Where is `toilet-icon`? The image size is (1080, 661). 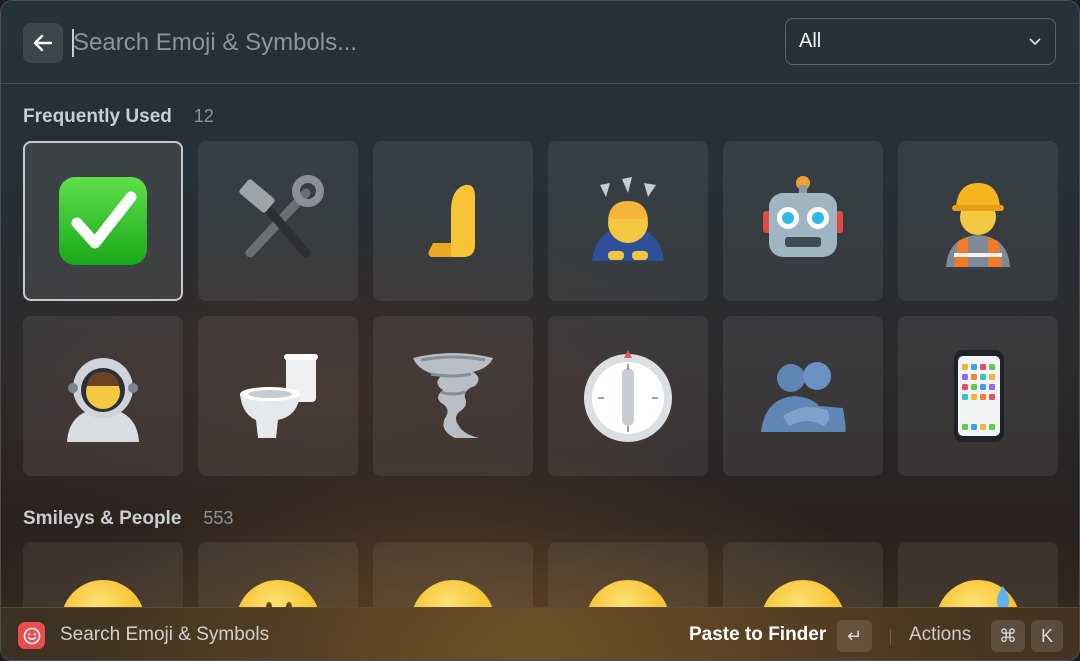 toilet-icon is located at coordinates (279, 396).